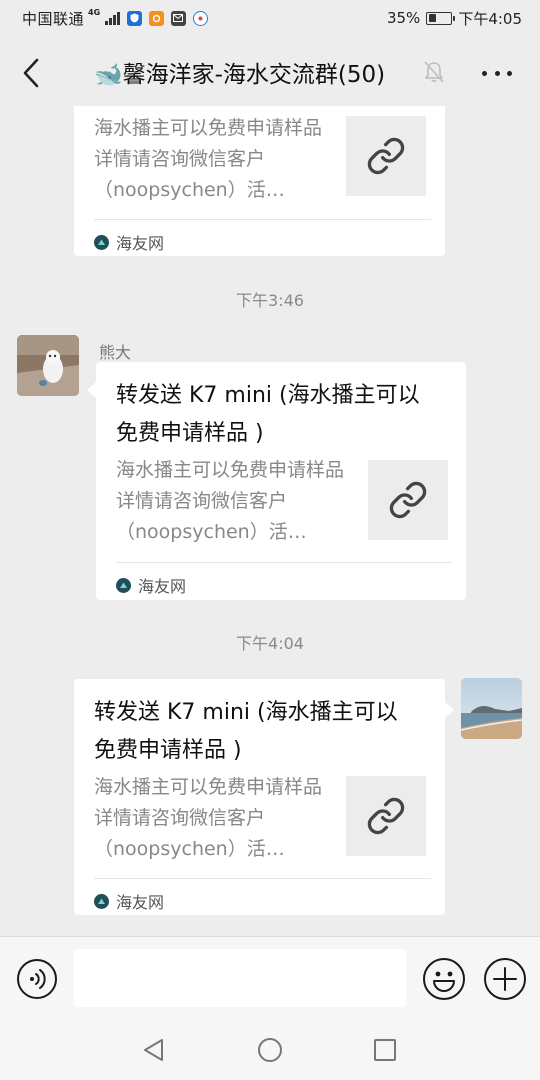 This screenshot has height=1080, width=540. I want to click on smiley-icon, so click(444, 979).